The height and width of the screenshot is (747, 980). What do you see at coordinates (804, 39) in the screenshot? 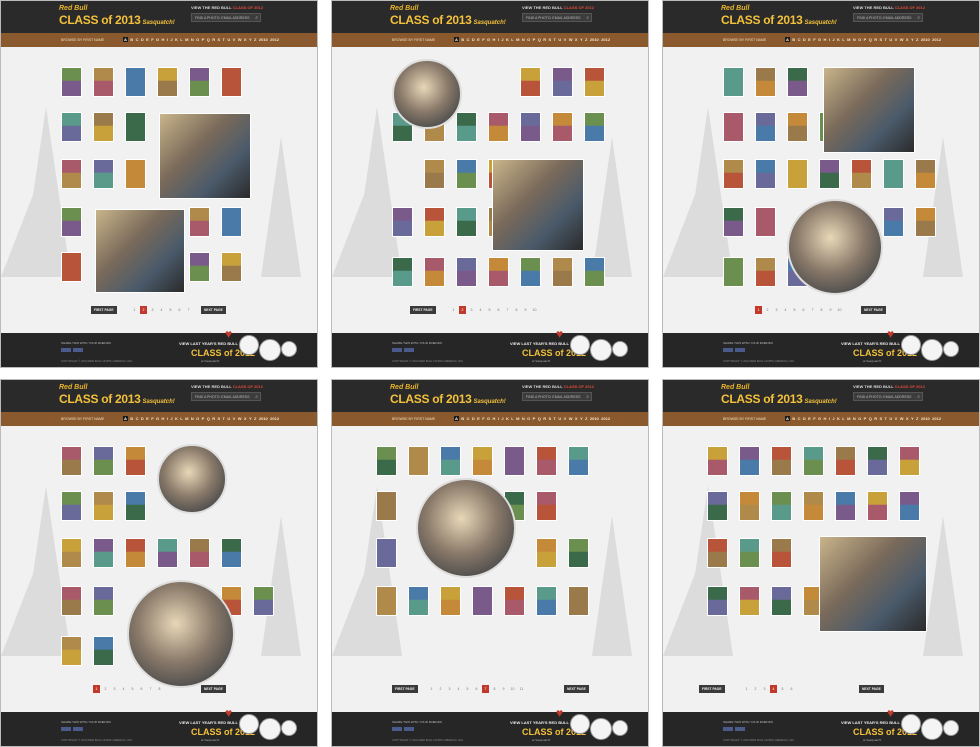
I see `letter-link: D` at bounding box center [804, 39].